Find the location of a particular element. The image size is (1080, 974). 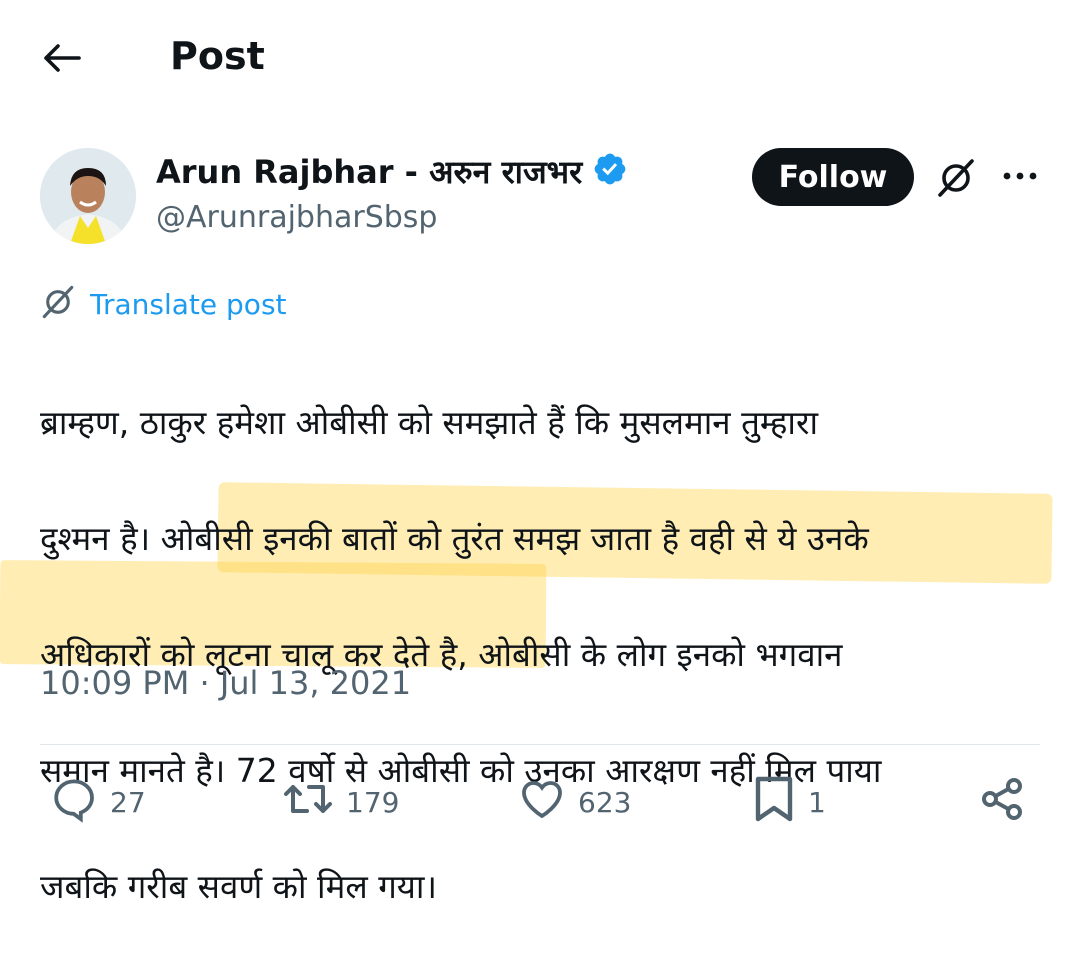

translate-label: Translate post is located at coordinates (188, 304).